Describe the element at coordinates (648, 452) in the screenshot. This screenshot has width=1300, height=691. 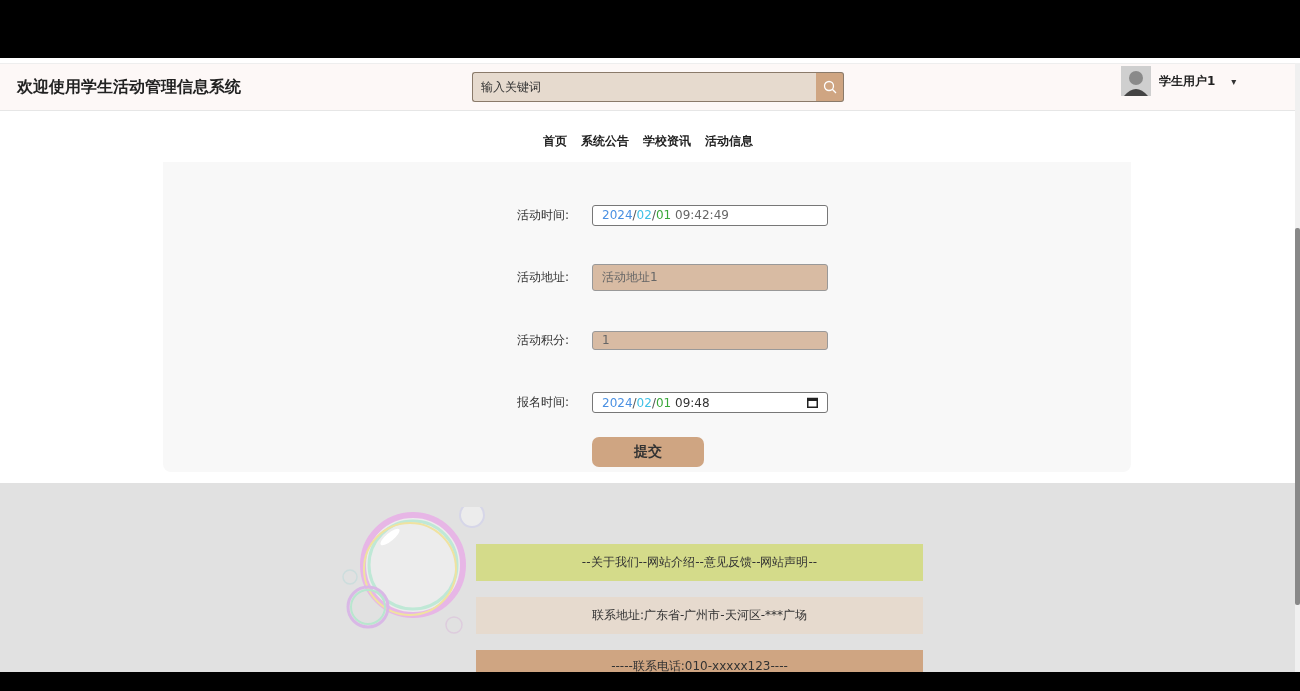
I see `submit-button: 提交` at that location.